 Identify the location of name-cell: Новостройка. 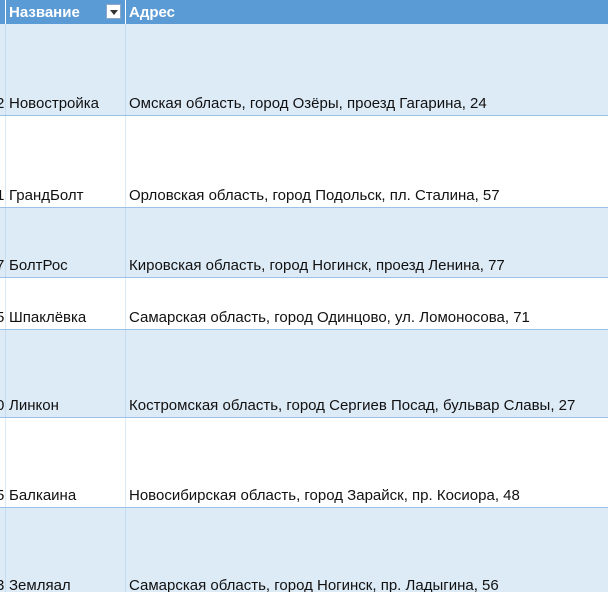
(66, 103).